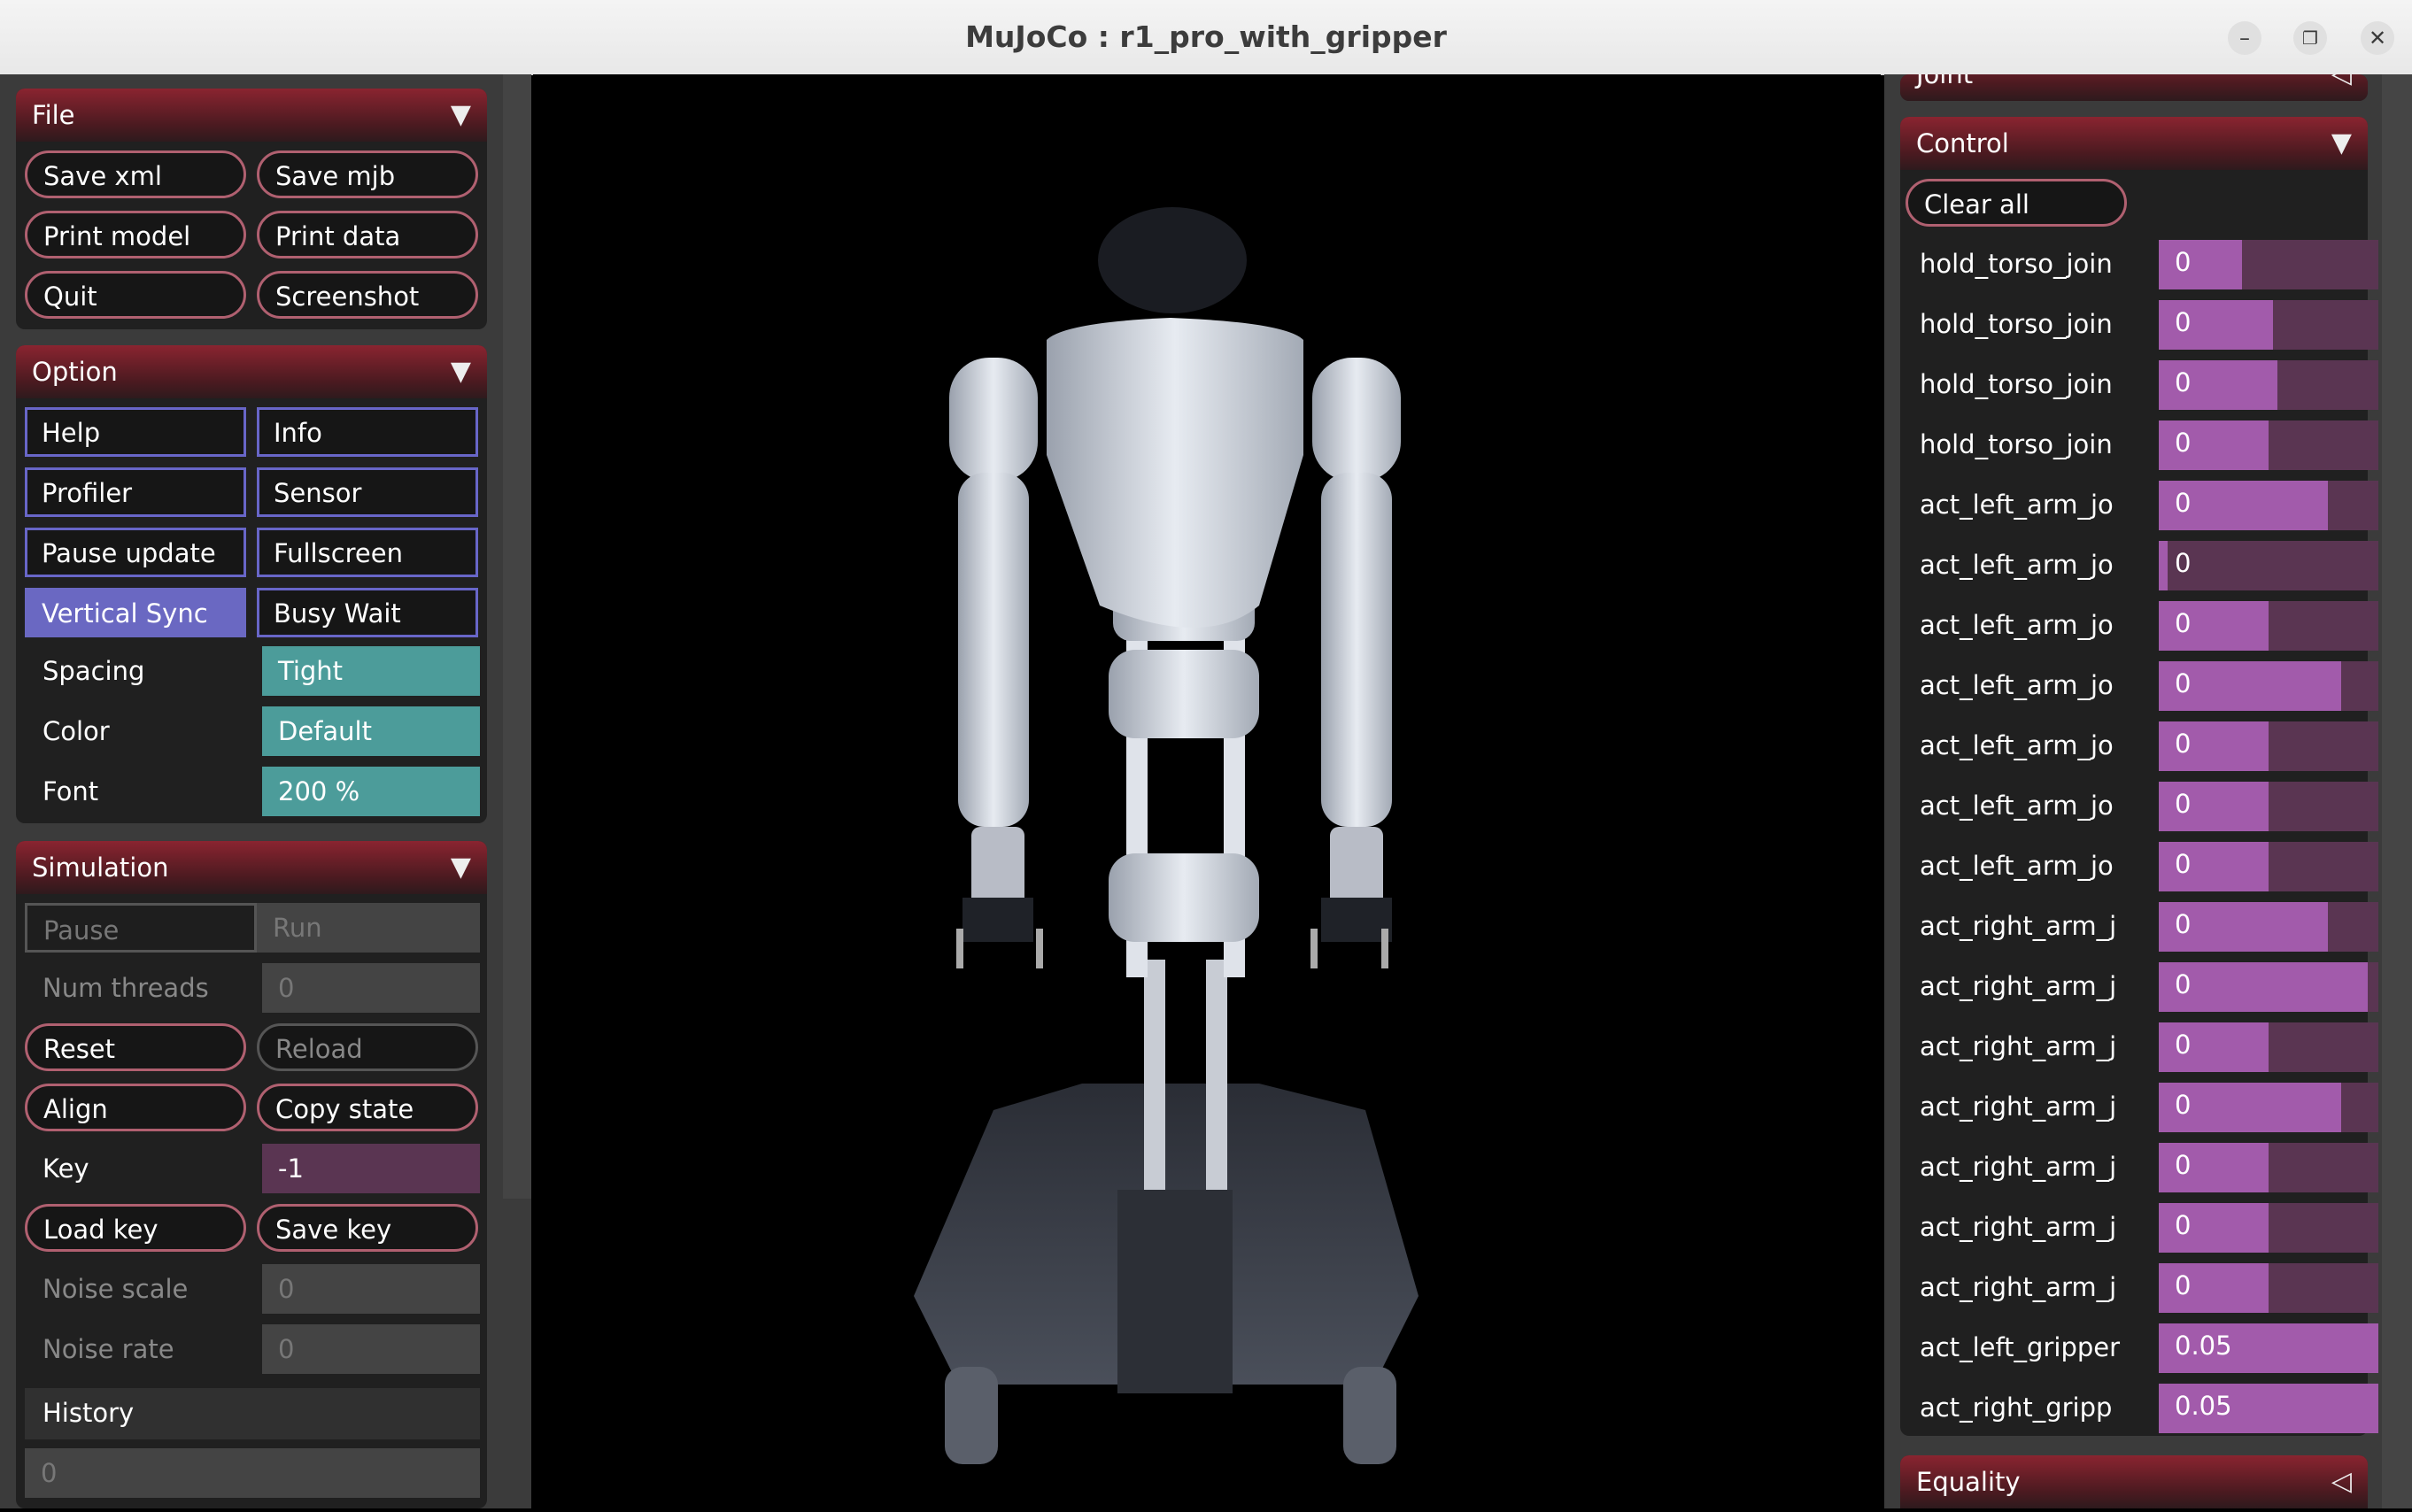 The image size is (2412, 1512). Describe the element at coordinates (368, 928) in the screenshot. I see `run-radio: Run` at that location.